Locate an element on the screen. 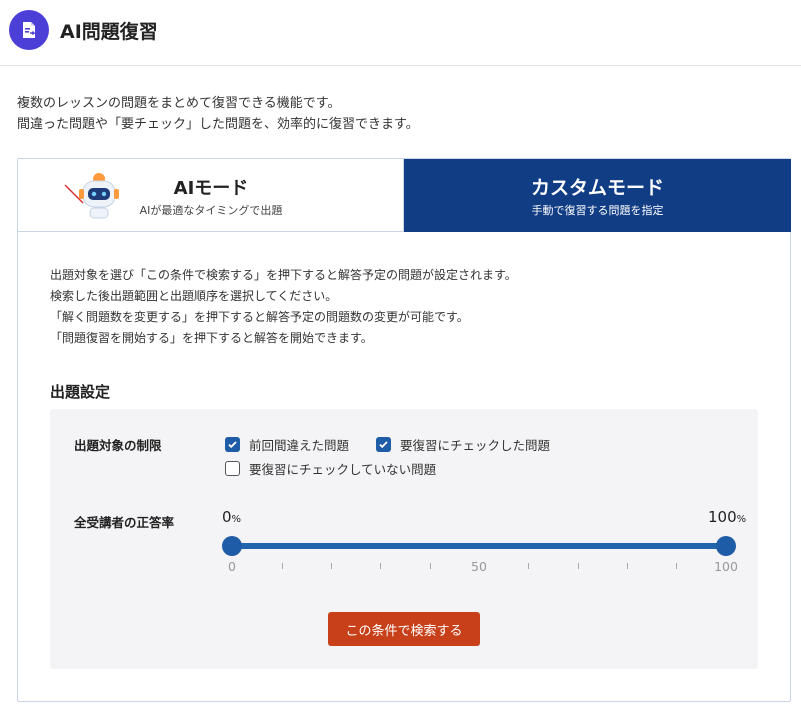 This screenshot has width=801, height=713. instruction-line: 「問題復習を開始する」を押下すると解答を開始できます。 is located at coordinates (211, 338).